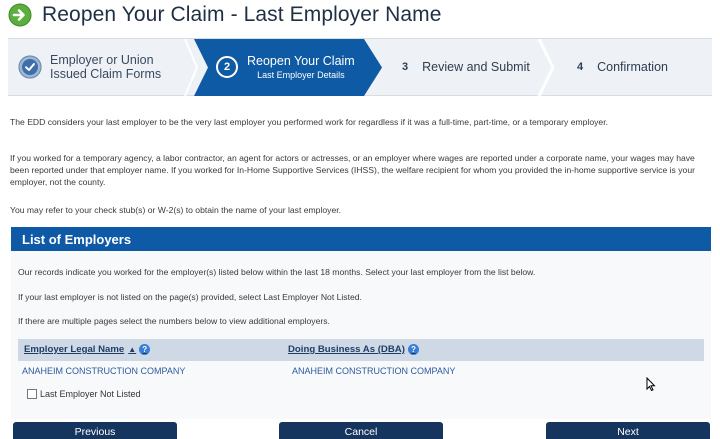 This screenshot has width=720, height=439. I want to click on step-review-submit: 3 Review and Submit, so click(473, 67).